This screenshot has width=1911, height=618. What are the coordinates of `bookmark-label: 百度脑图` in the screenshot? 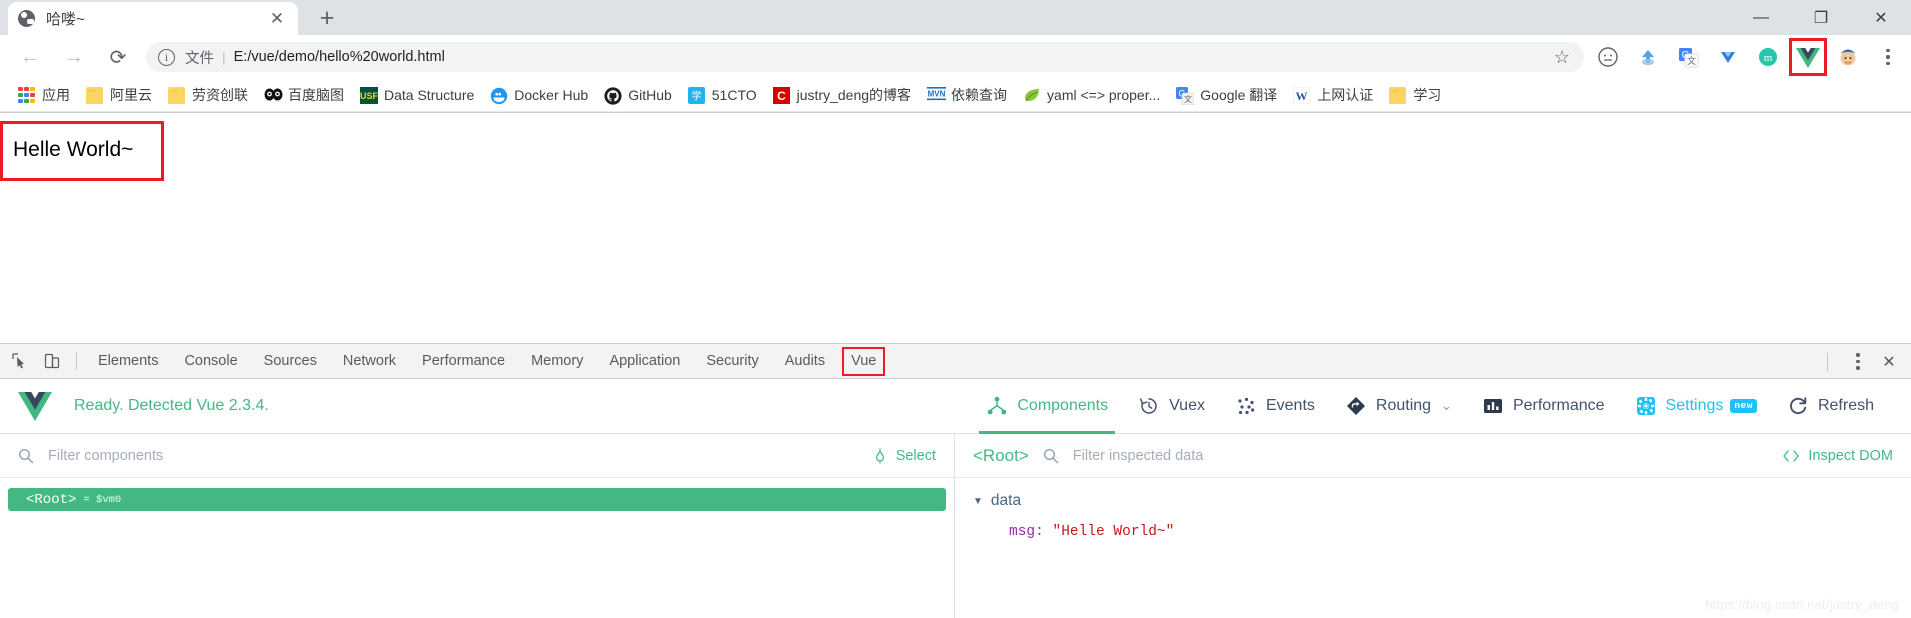 It's located at (316, 95).